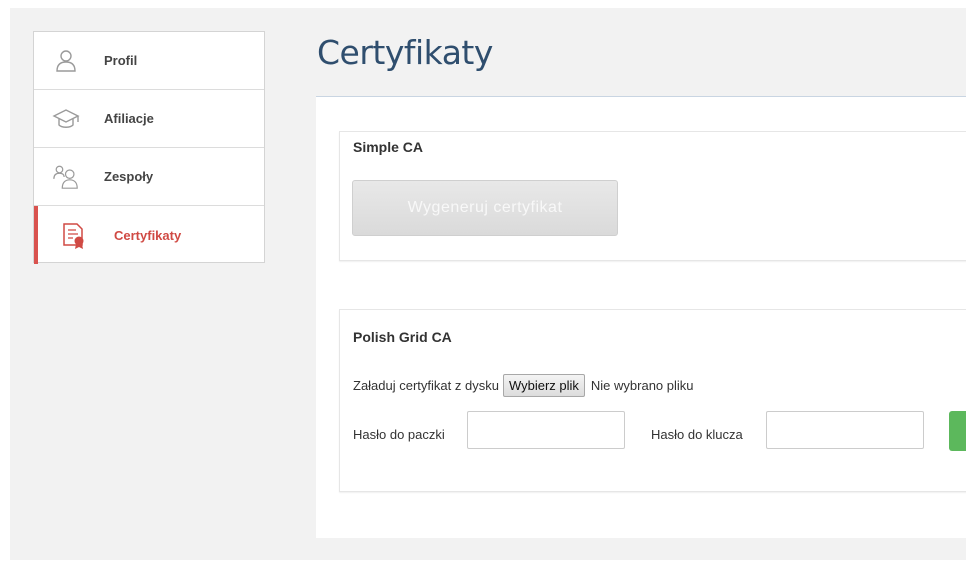  Describe the element at coordinates (845, 430) in the screenshot. I see `key-password-input` at that location.